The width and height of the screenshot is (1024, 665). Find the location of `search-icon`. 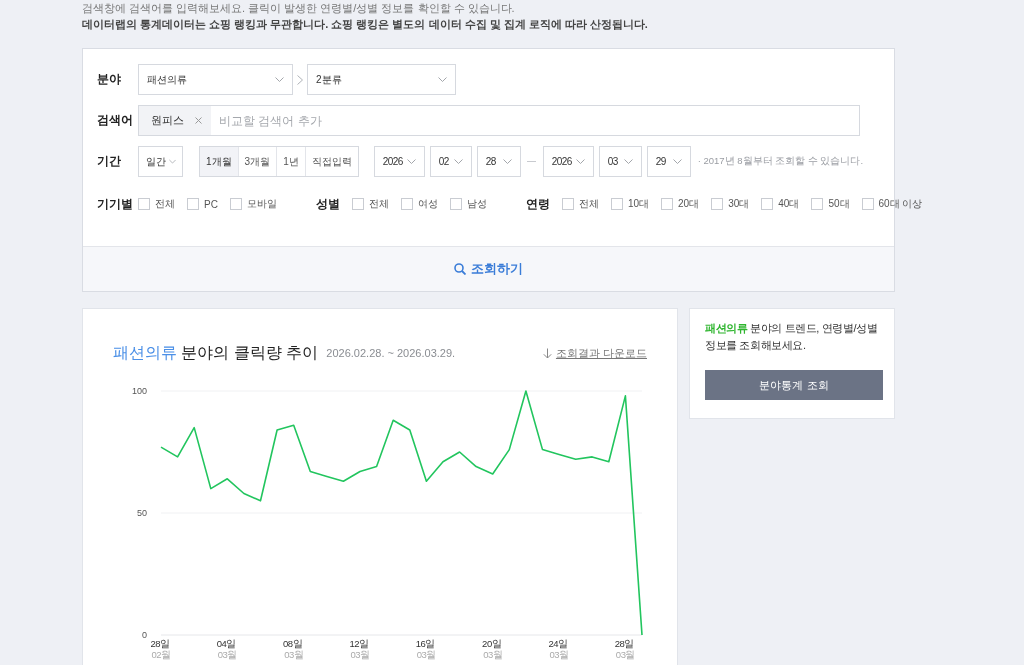

search-icon is located at coordinates (460, 269).